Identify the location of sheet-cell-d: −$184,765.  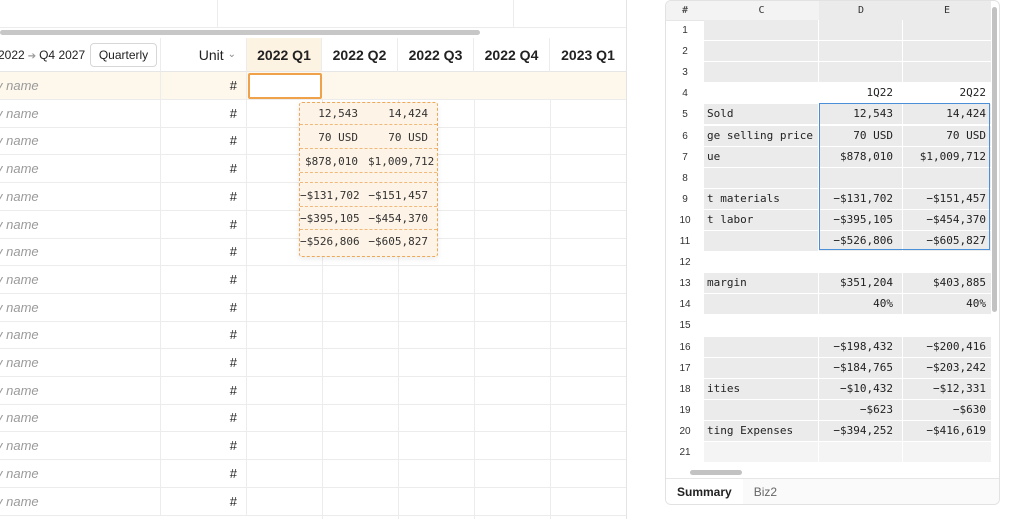
(861, 367).